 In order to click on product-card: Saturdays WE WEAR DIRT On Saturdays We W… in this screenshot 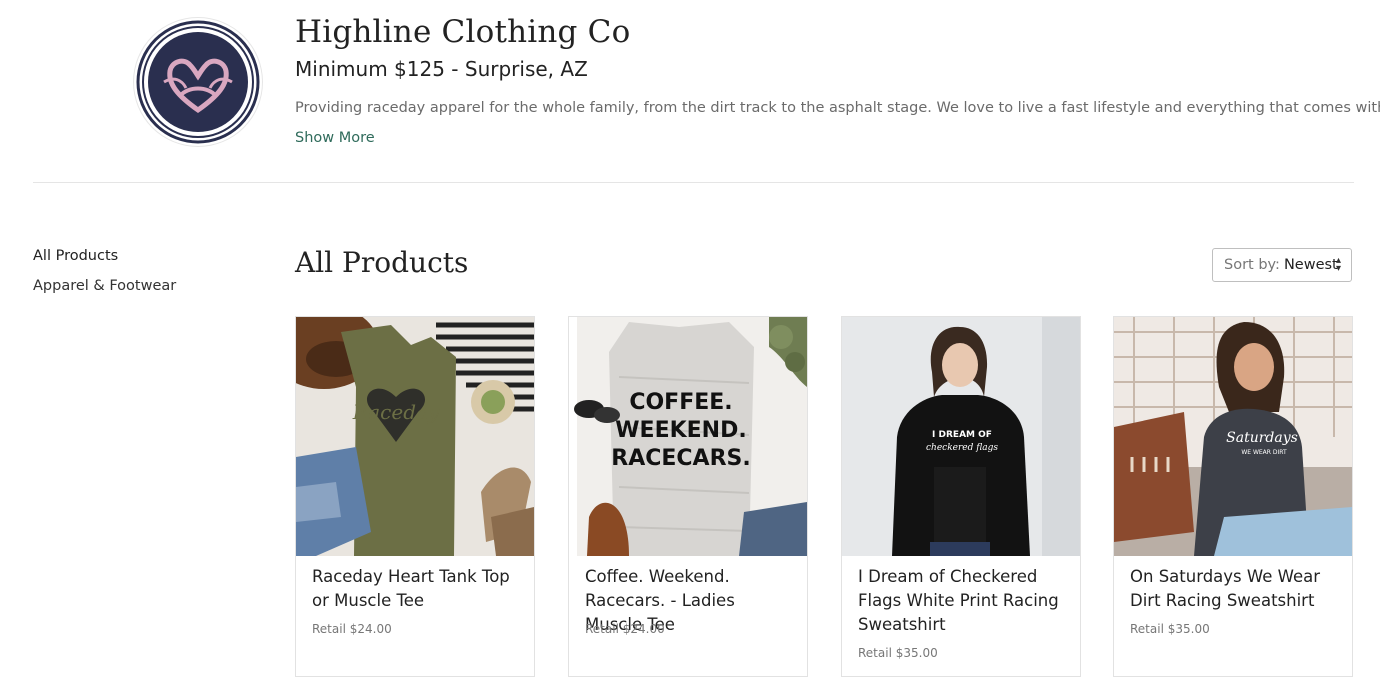, I will do `click(1233, 496)`.